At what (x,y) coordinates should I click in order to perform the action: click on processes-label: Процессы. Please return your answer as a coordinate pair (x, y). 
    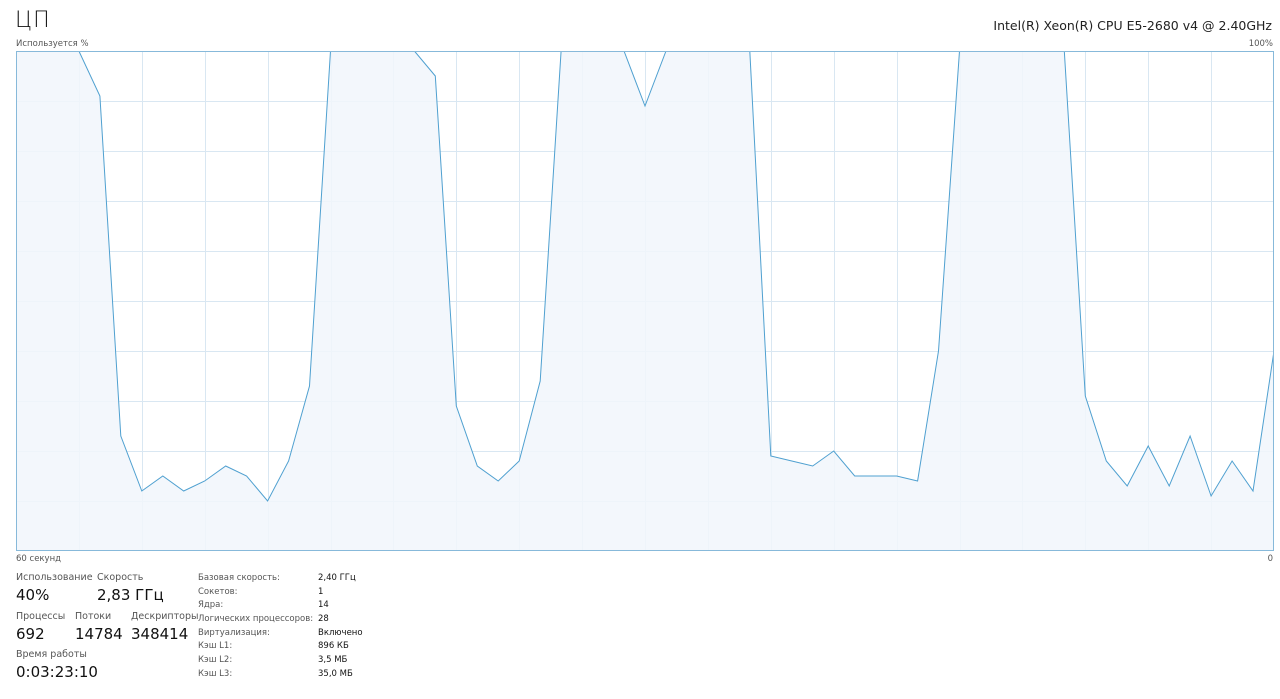
    Looking at the image, I should click on (41, 616).